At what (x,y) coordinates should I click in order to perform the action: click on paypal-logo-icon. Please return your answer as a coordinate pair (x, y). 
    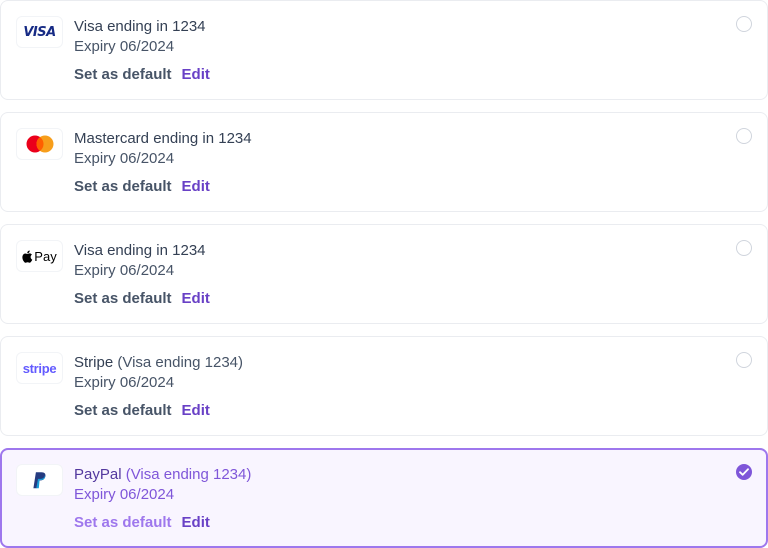
    Looking at the image, I should click on (39, 480).